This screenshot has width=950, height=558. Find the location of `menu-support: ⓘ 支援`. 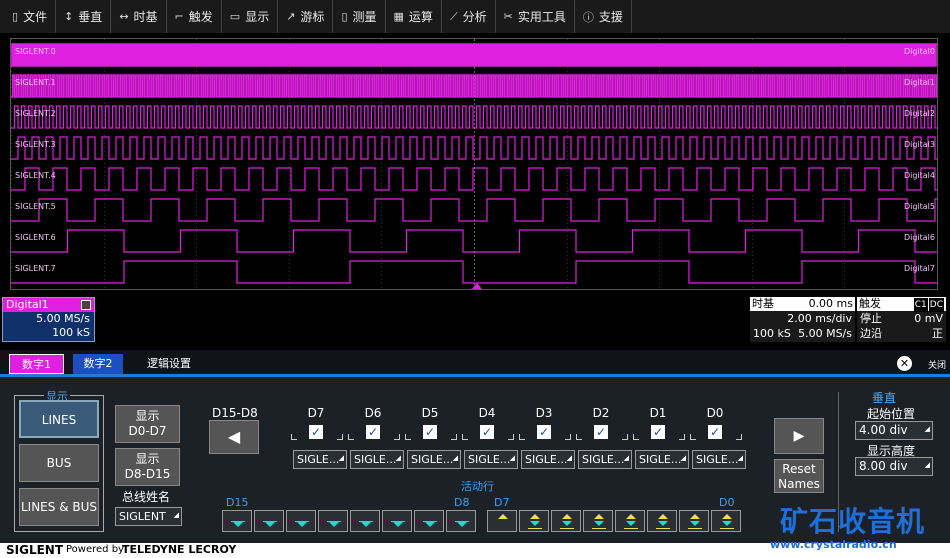

menu-support: ⓘ 支援 is located at coordinates (603, 16).